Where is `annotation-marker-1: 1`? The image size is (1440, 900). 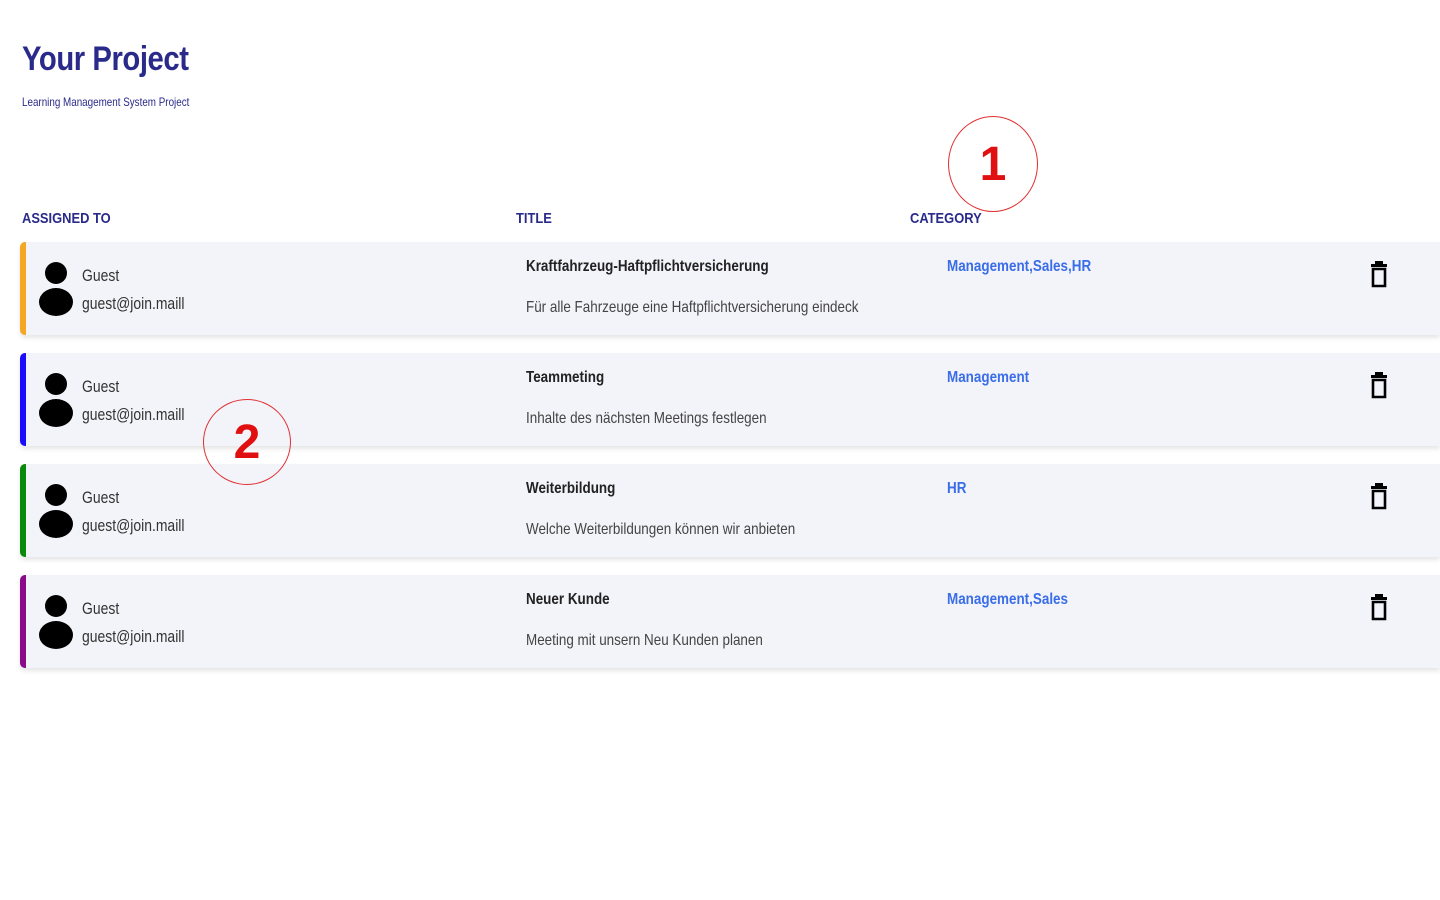 annotation-marker-1: 1 is located at coordinates (993, 164).